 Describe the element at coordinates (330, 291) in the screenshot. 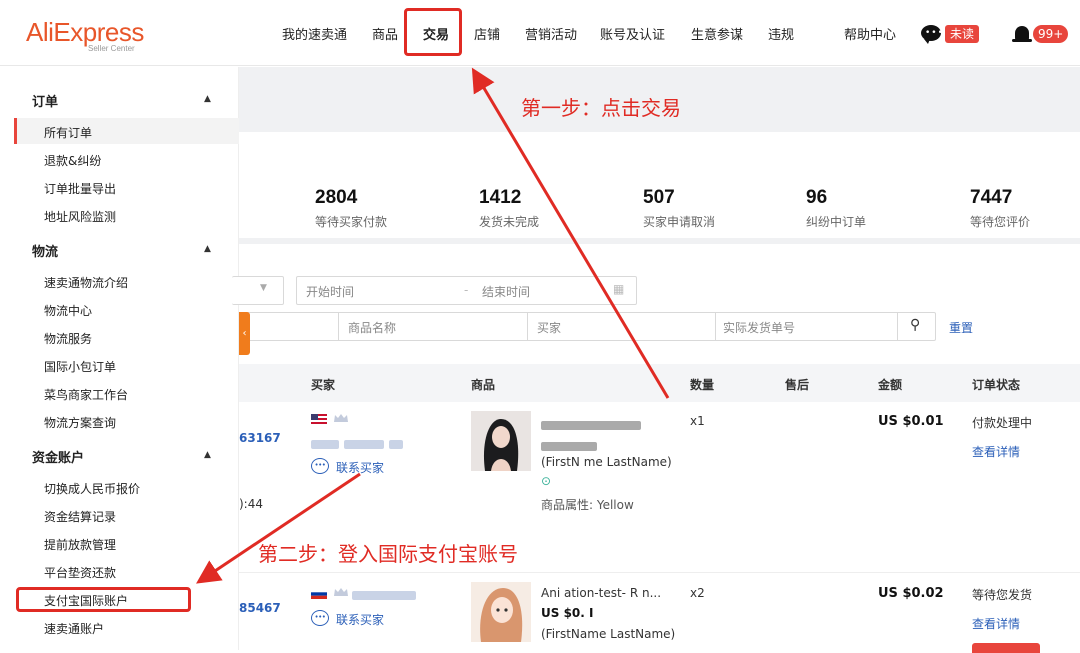

I see `start-time-input: 开始时间` at that location.